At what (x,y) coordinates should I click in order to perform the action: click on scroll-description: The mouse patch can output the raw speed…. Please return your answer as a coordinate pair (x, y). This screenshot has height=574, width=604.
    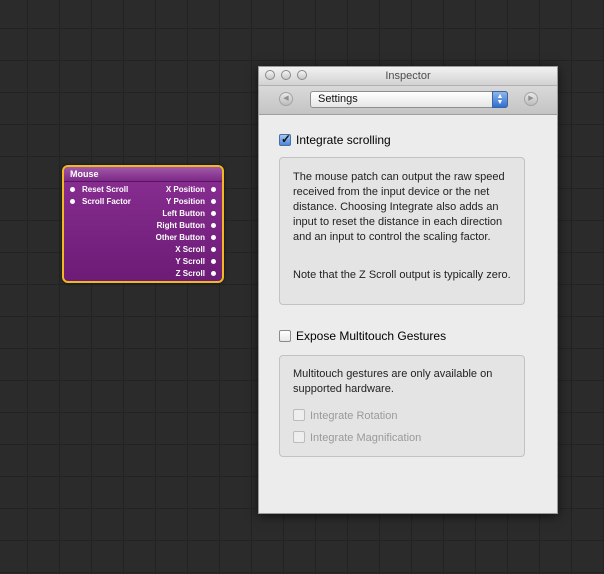
    Looking at the image, I should click on (399, 207).